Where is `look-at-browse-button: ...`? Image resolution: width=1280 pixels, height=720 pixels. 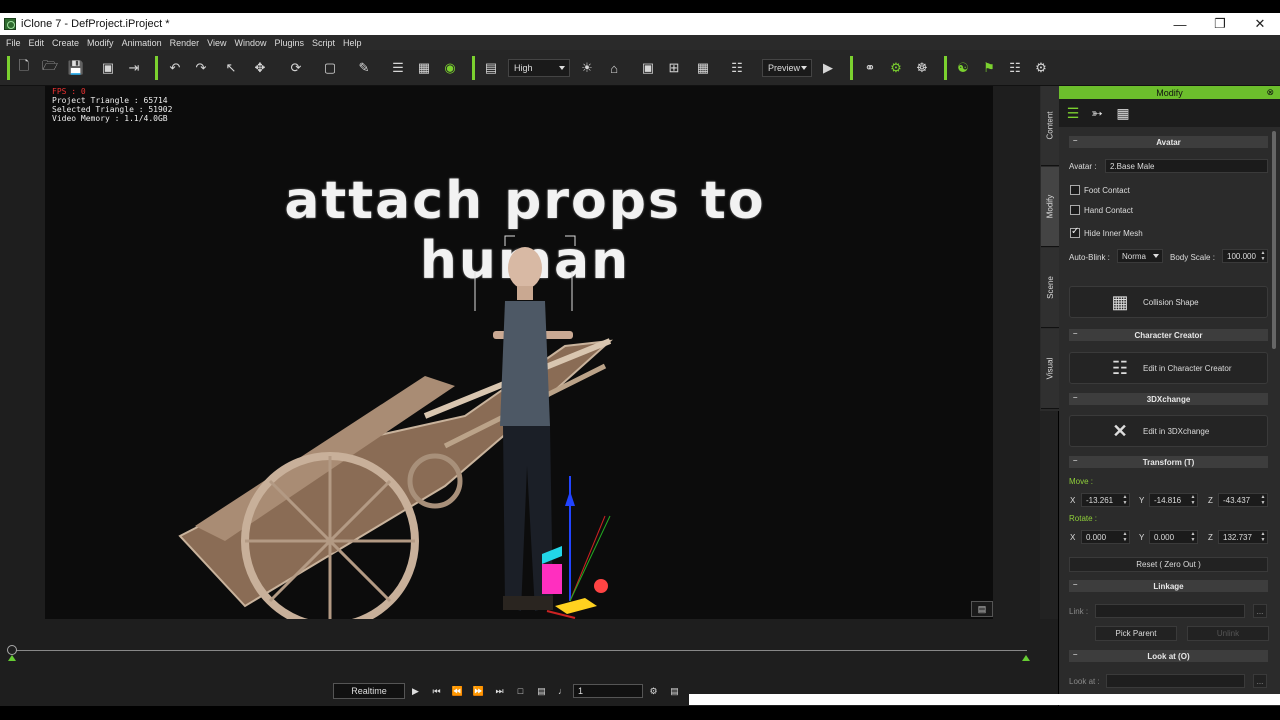 look-at-browse-button: ... is located at coordinates (1260, 681).